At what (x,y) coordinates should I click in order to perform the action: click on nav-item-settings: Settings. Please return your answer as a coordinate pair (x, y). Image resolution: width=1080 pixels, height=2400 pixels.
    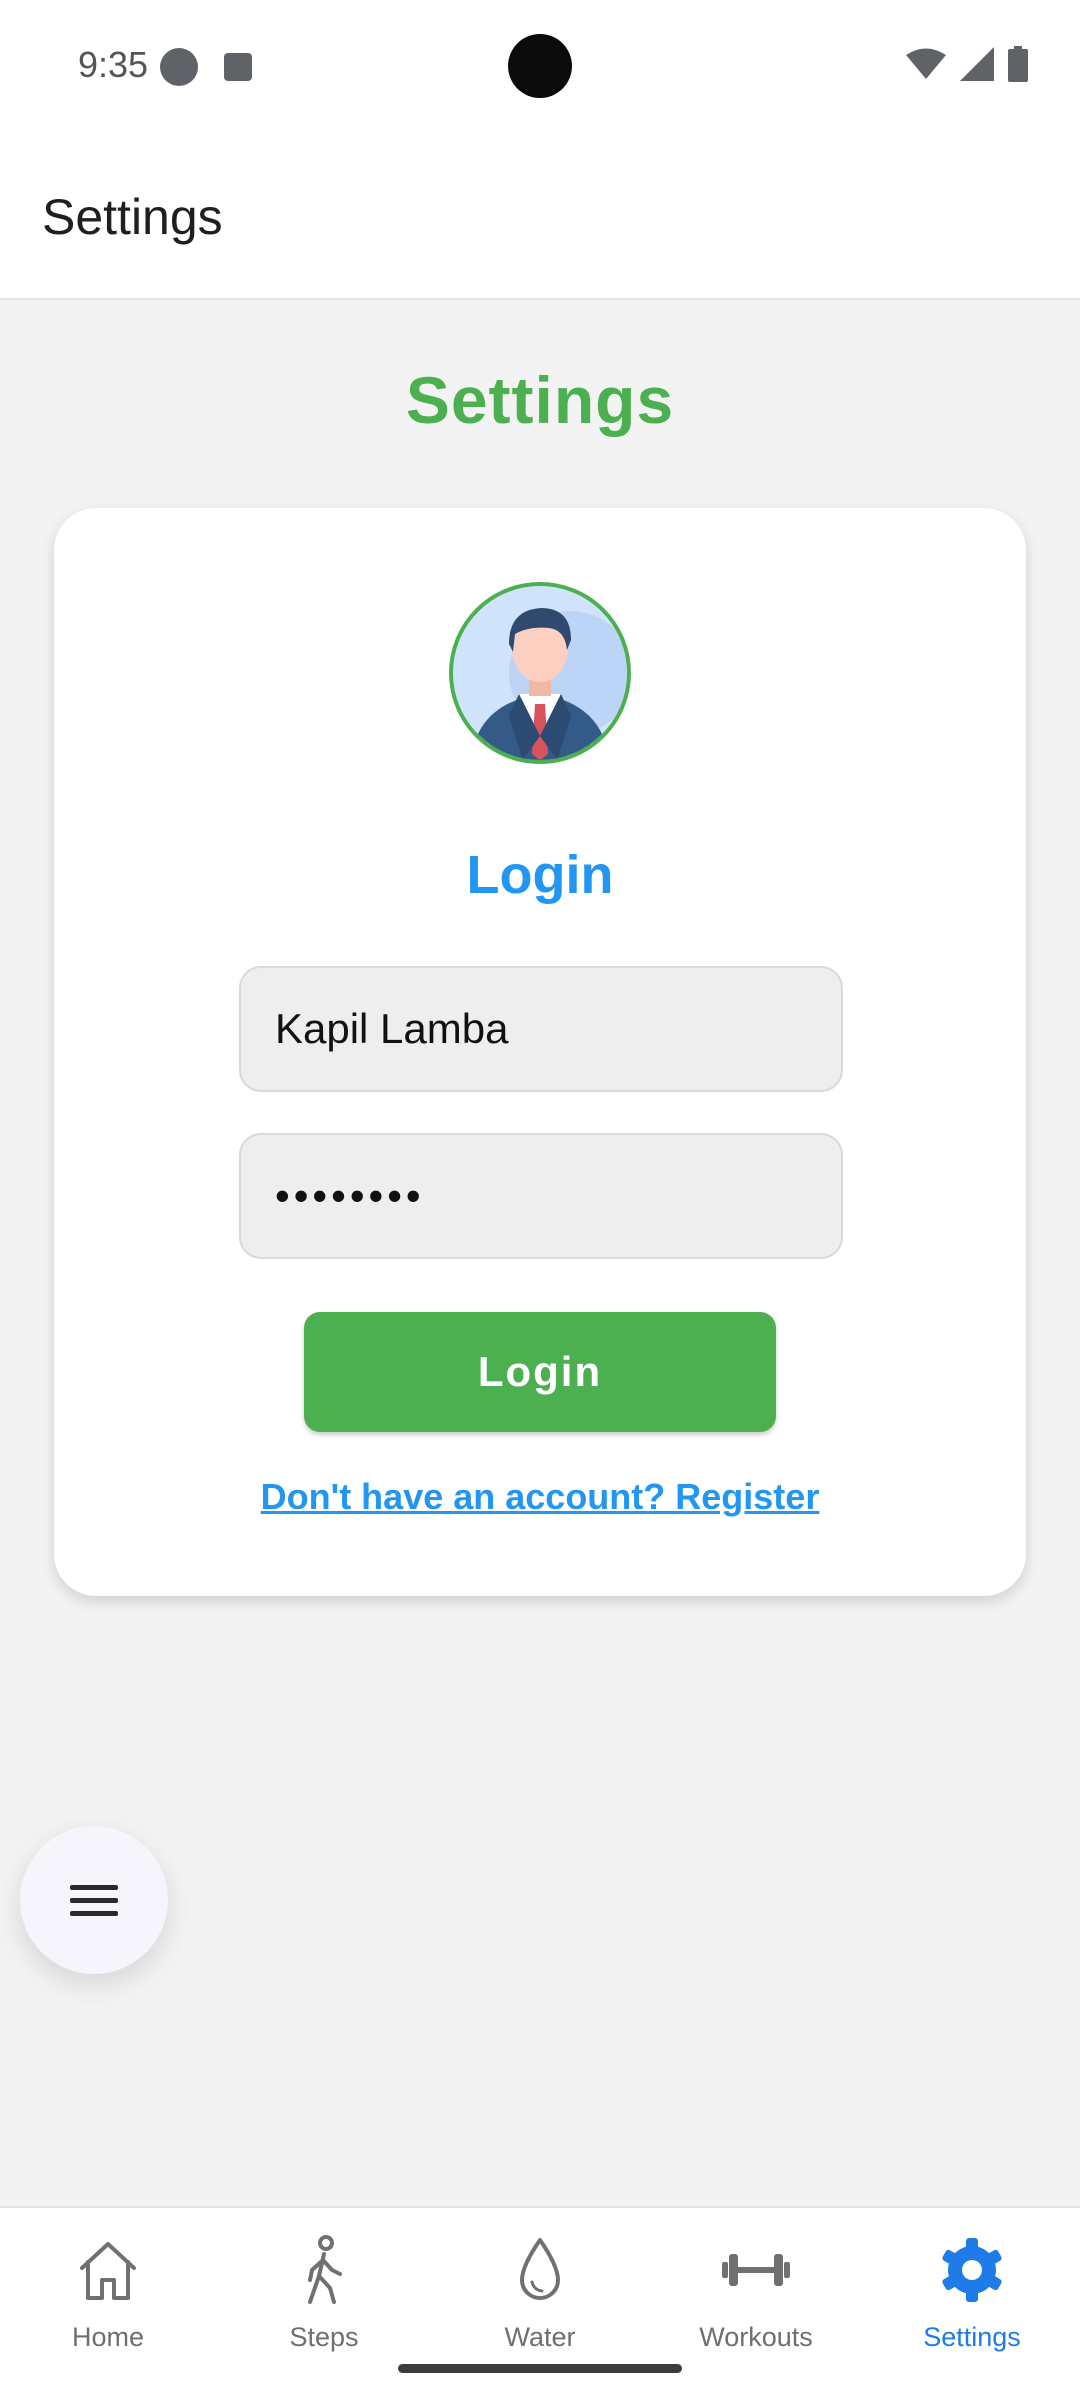
    Looking at the image, I should click on (972, 2301).